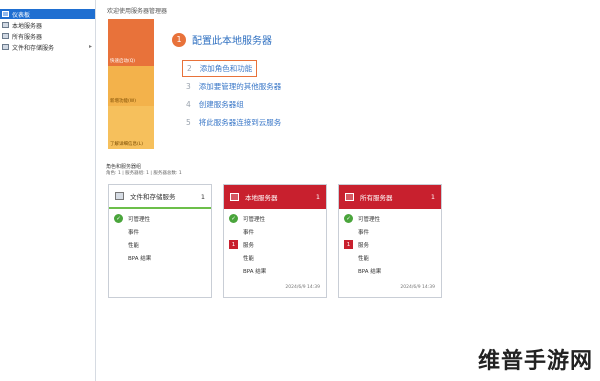 This screenshot has width=600, height=381. Describe the element at coordinates (188, 104) in the screenshot. I see `step-number: 4` at that location.